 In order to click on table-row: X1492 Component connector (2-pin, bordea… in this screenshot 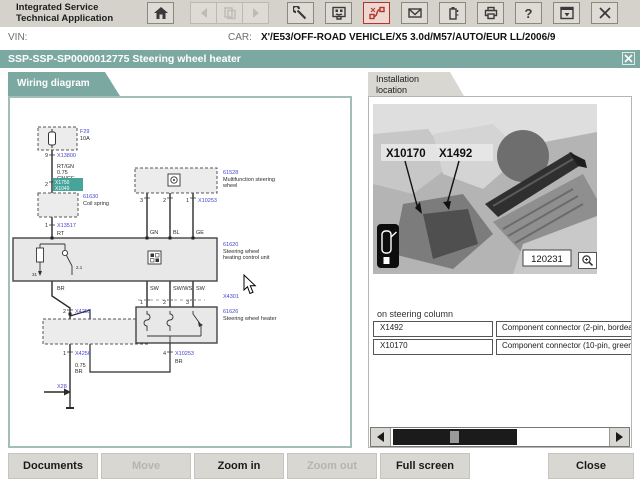, I will do `click(502, 329)`.